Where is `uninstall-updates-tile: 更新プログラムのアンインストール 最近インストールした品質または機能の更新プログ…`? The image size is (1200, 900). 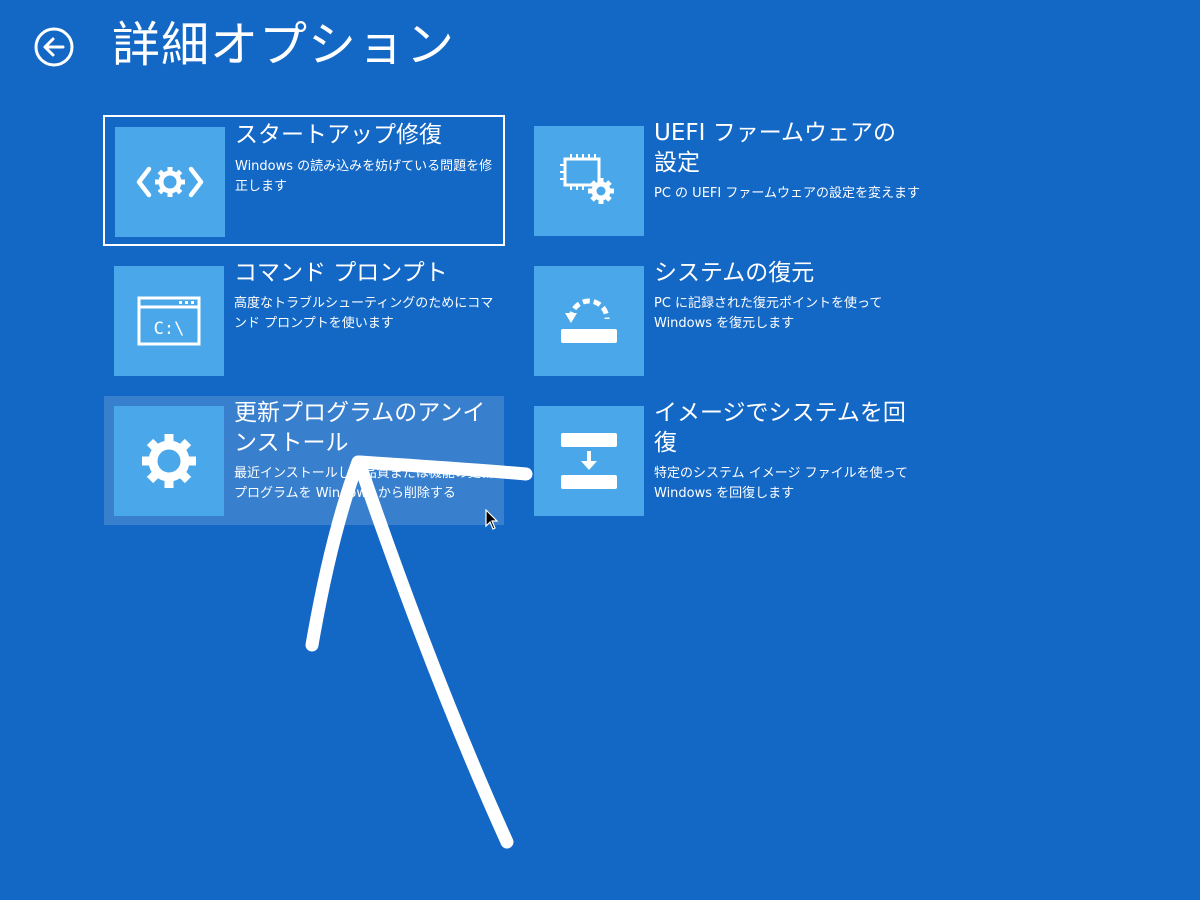 uninstall-updates-tile: 更新プログラムのアンインストール 最近インストールした品質または機能の更新プログ… is located at coordinates (304, 460).